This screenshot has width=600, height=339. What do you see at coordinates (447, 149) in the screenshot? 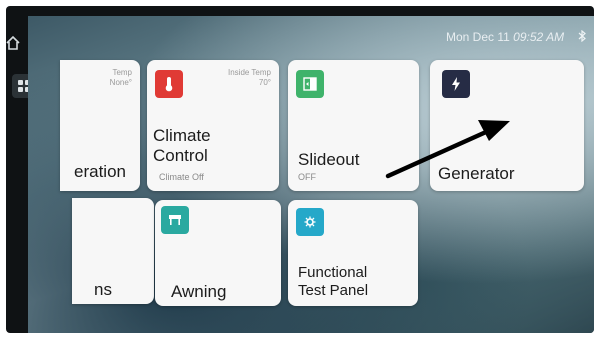
I see `annotation-arrow` at bounding box center [447, 149].